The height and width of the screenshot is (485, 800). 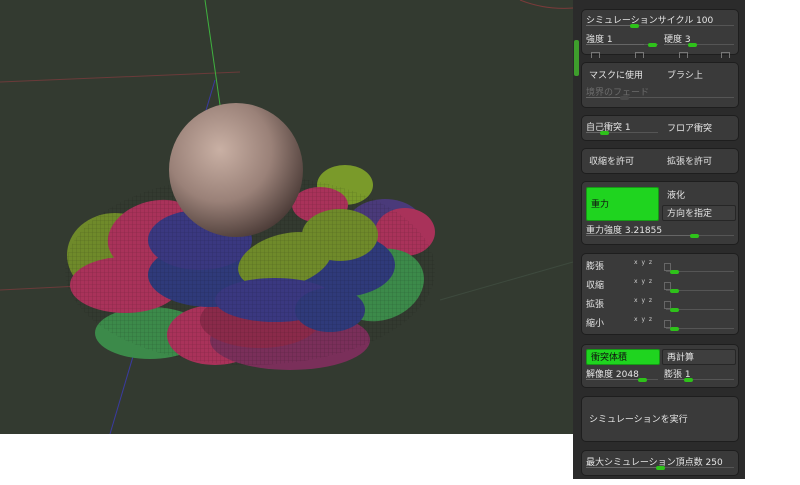 I want to click on collision-volume-group: 衝突体積 再計算 解像度 2048 膨張 1, so click(x=660, y=366).